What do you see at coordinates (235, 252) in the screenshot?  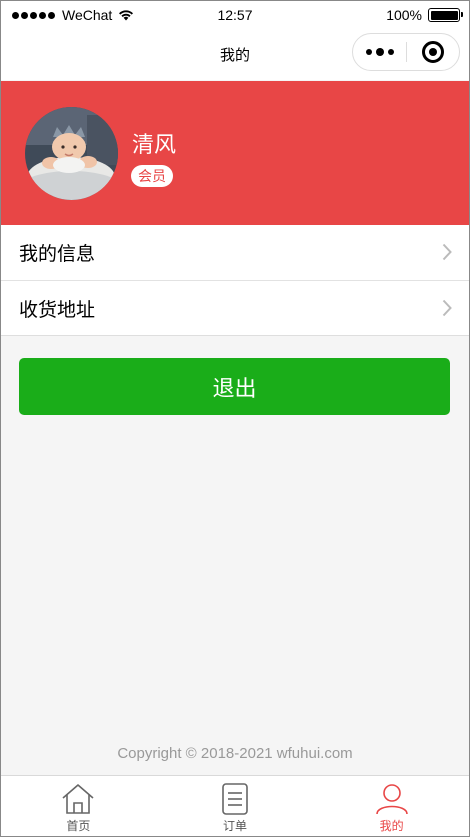 I see `menu-item-my-info: 我的信息` at bounding box center [235, 252].